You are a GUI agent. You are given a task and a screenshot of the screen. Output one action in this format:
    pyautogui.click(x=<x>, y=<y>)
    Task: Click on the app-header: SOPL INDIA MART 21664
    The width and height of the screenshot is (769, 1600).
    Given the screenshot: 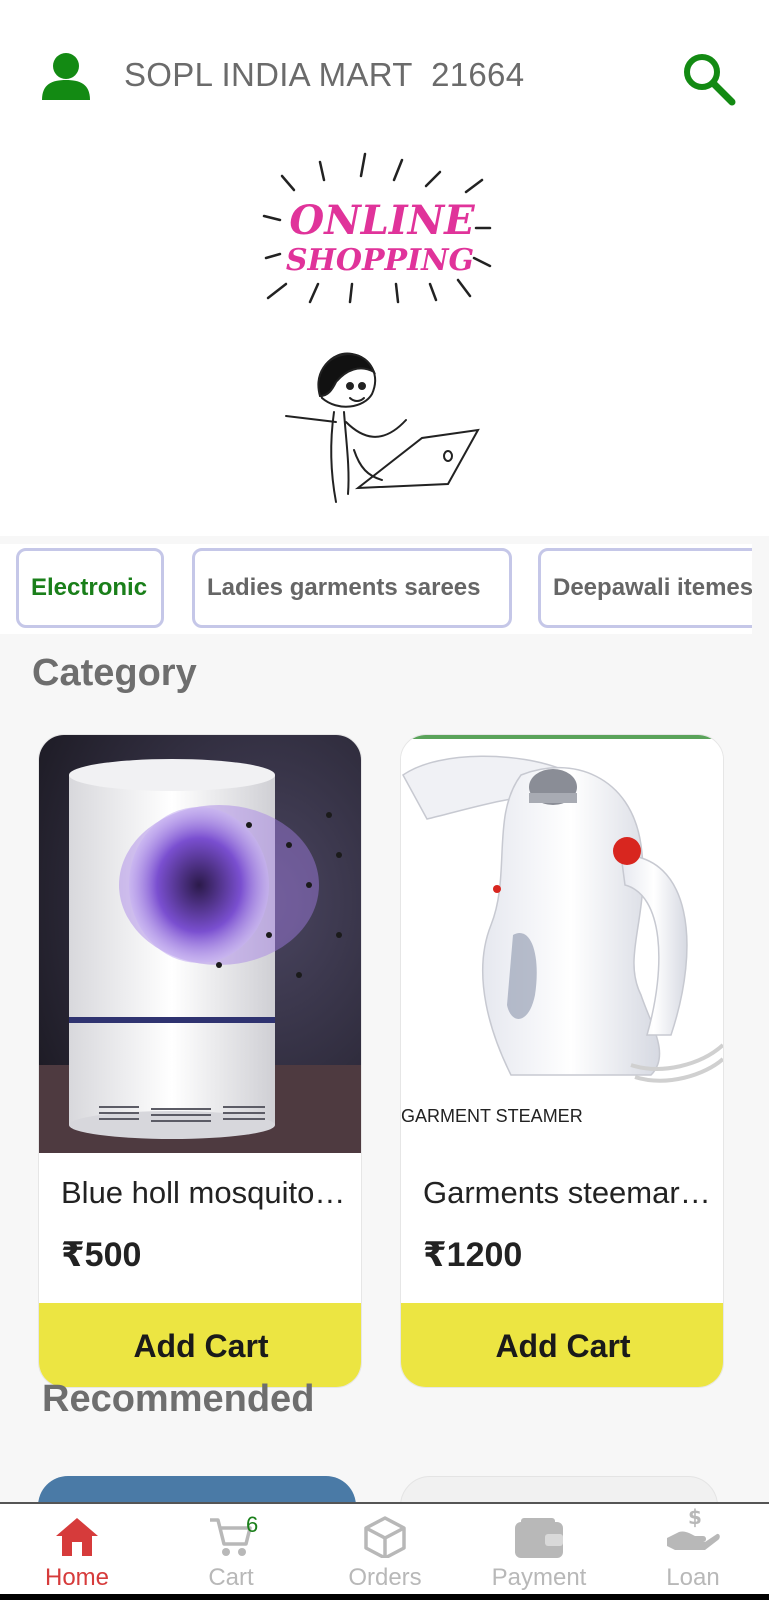 What is the action you would take?
    pyautogui.click(x=384, y=75)
    